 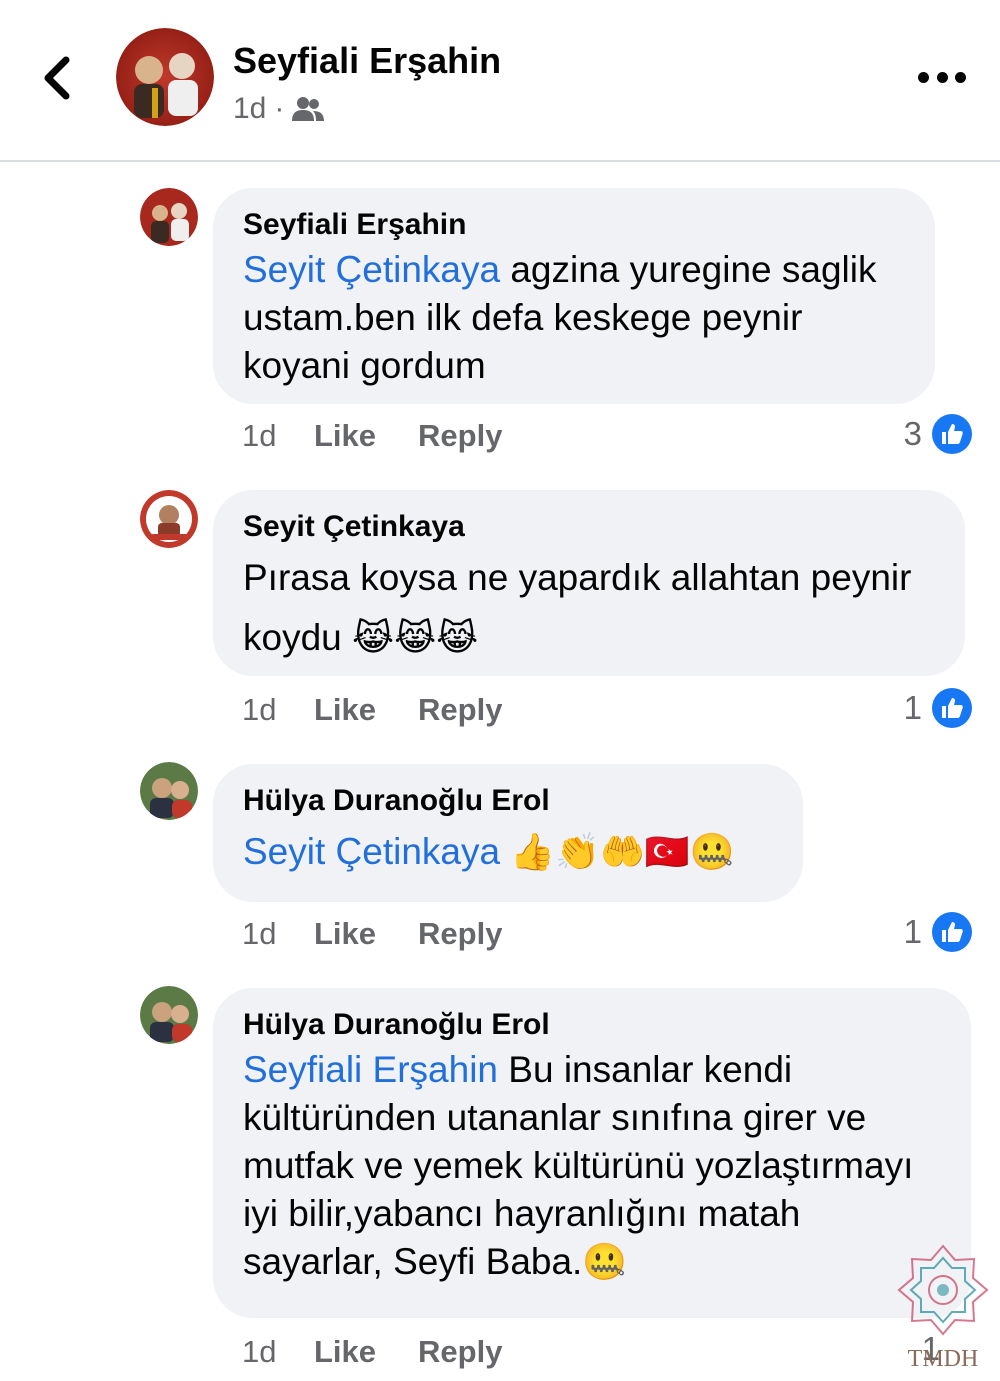 I want to click on post-meta: 1d ·, so click(x=279, y=109).